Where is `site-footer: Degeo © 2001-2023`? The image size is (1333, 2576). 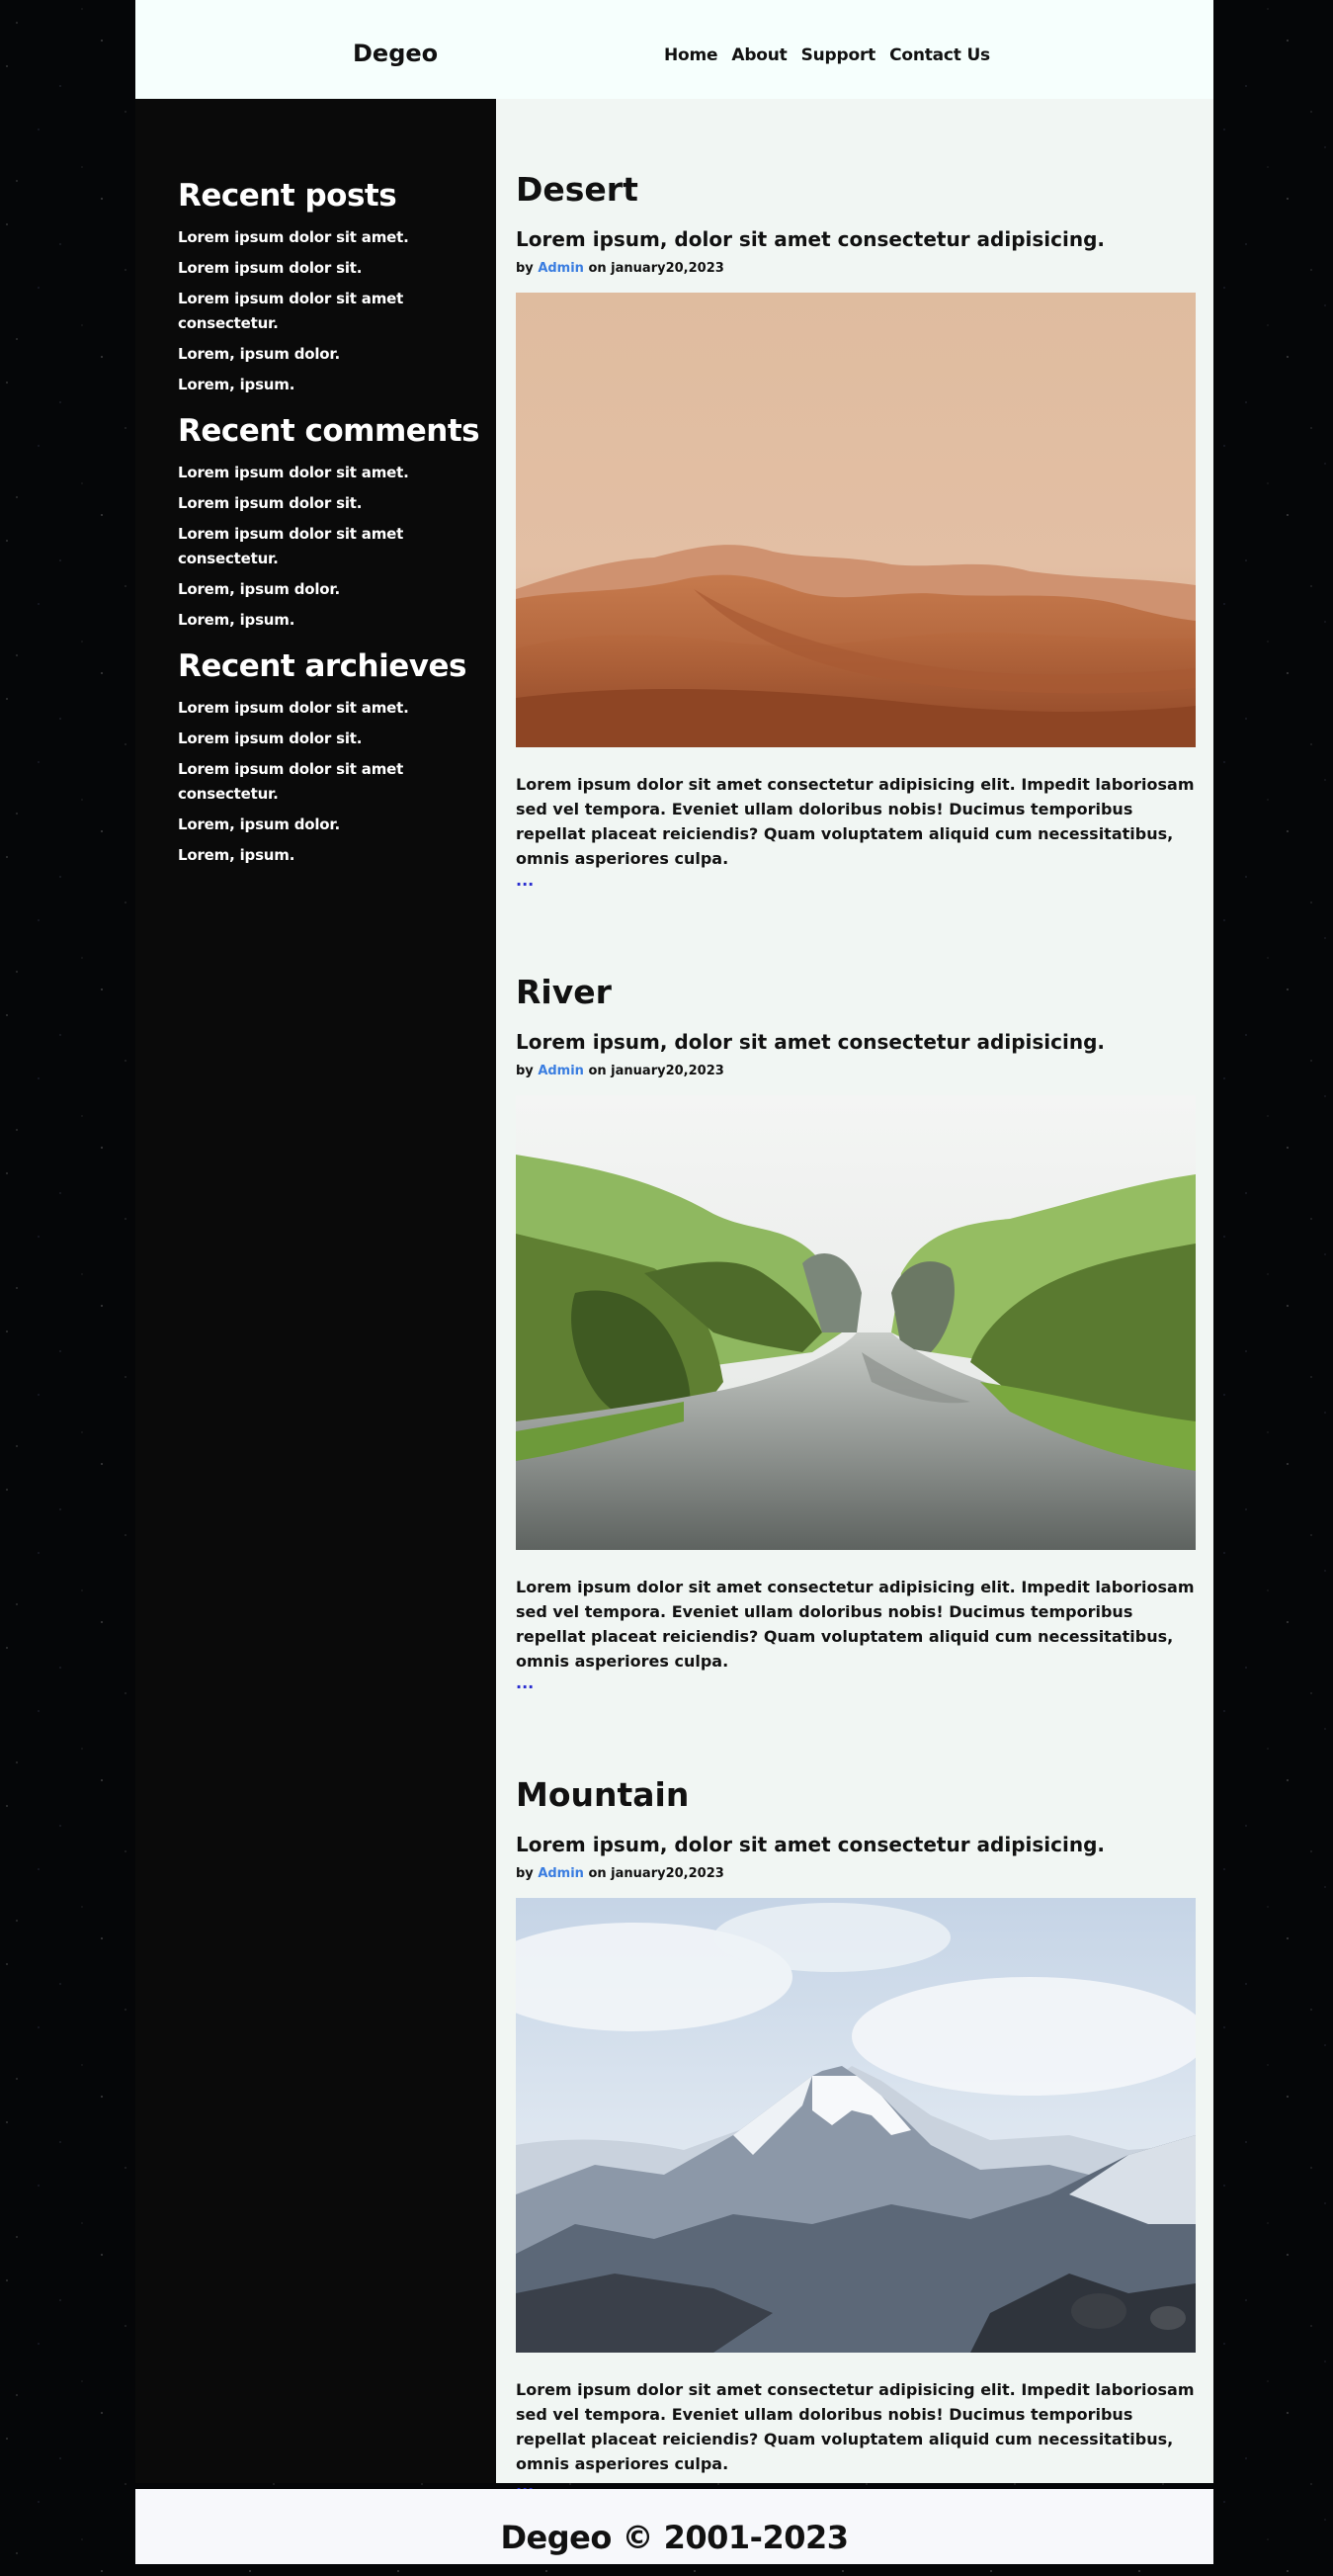 site-footer: Degeo © 2001-2023 is located at coordinates (674, 2526).